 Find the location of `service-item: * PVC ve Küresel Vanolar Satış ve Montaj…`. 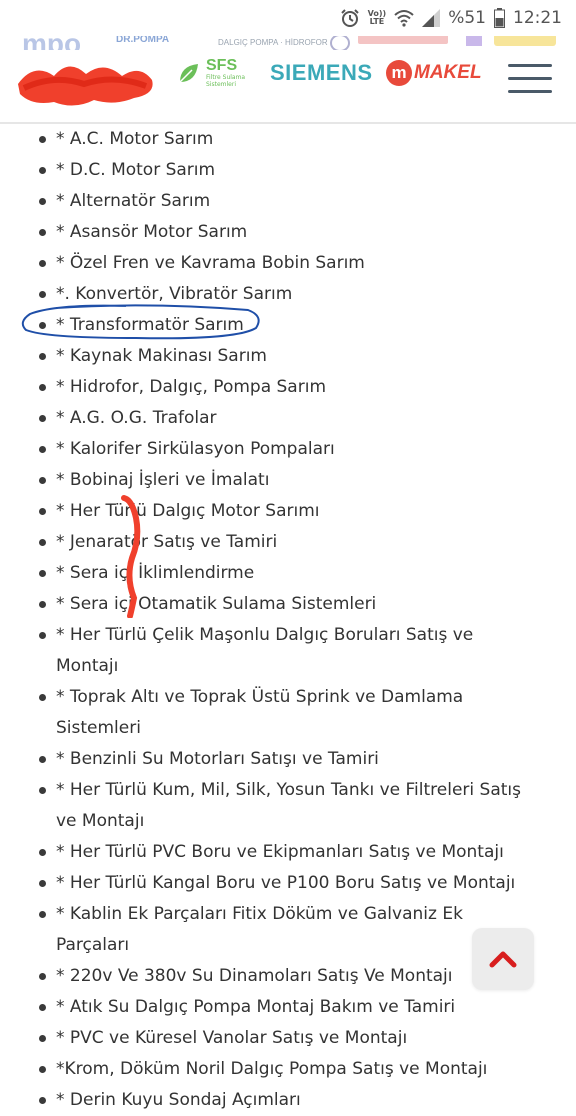

service-item: * PVC ve Küresel Vanolar Satış ve Montaj… is located at coordinates (288, 1038).